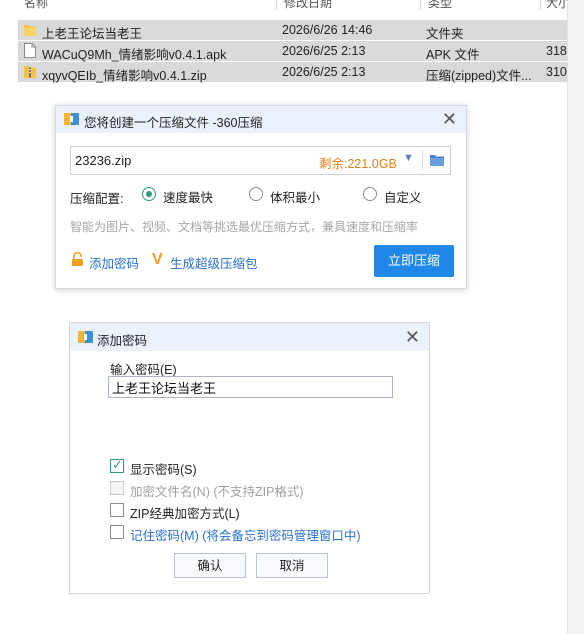  What do you see at coordinates (556, 51) in the screenshot?
I see `file-size: 318` at bounding box center [556, 51].